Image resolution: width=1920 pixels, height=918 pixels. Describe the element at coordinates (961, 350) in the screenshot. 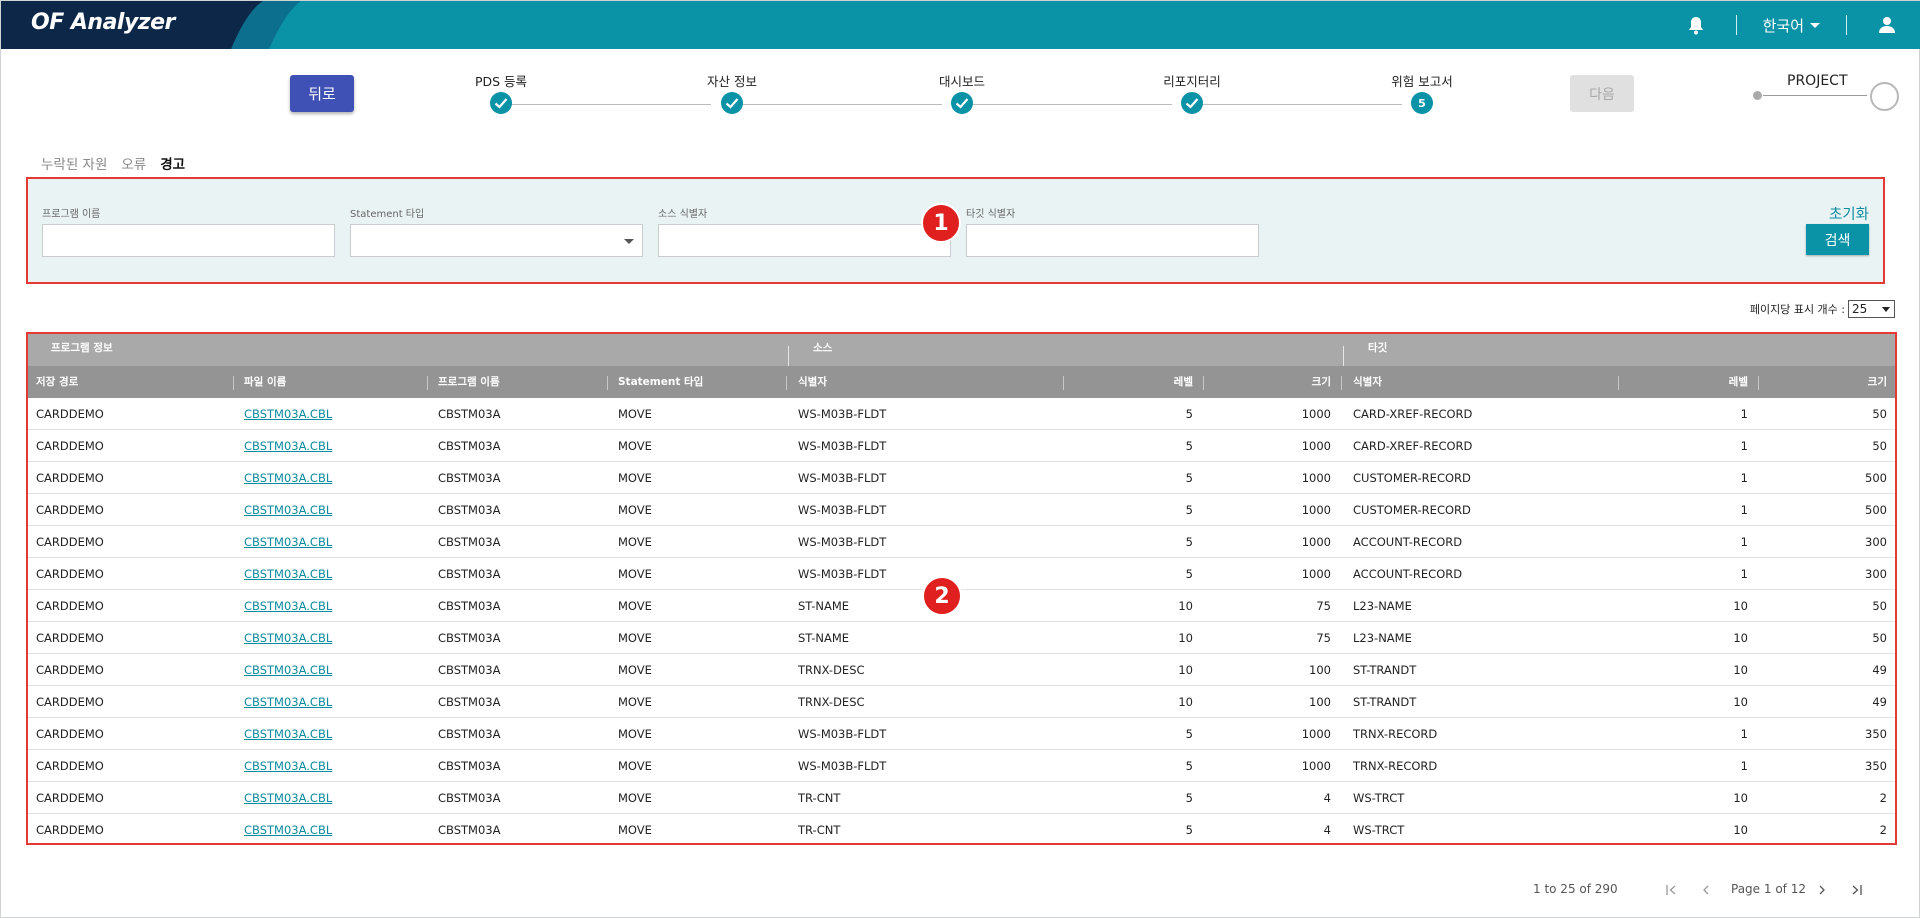

I see `table-group-header: 프로그램 정보 소스 타깃` at that location.